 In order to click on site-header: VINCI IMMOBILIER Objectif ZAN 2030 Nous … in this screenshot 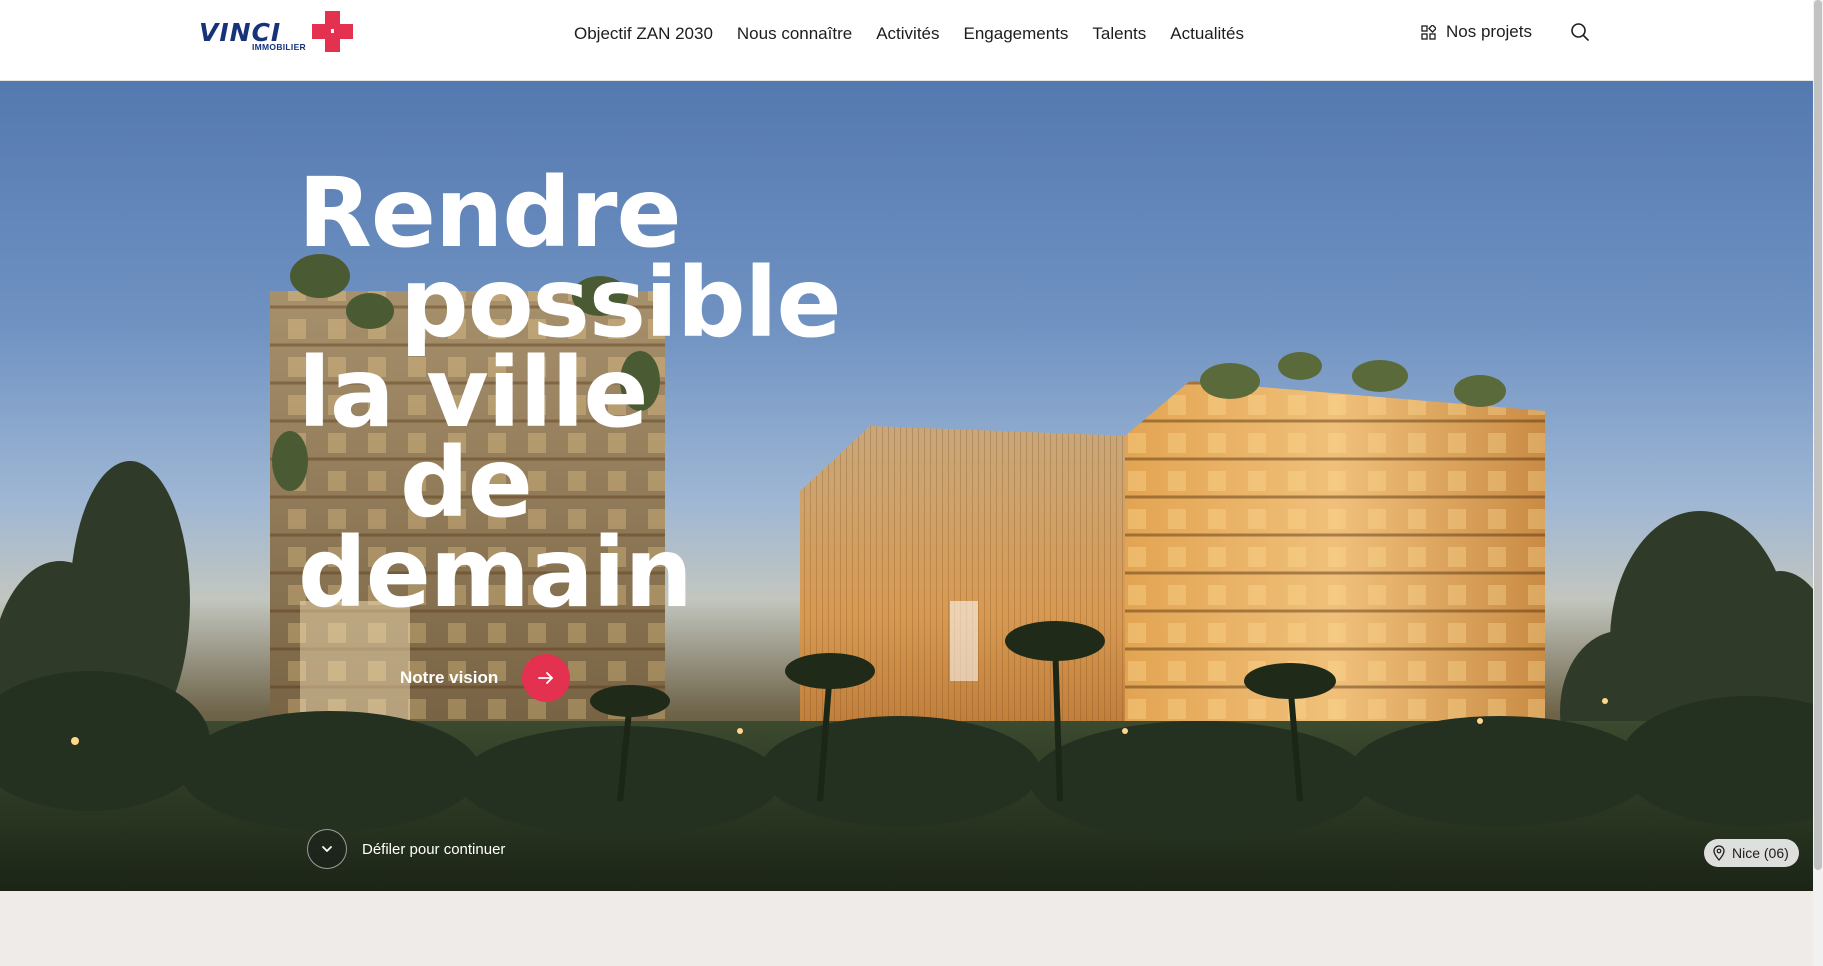, I will do `click(906, 40)`.